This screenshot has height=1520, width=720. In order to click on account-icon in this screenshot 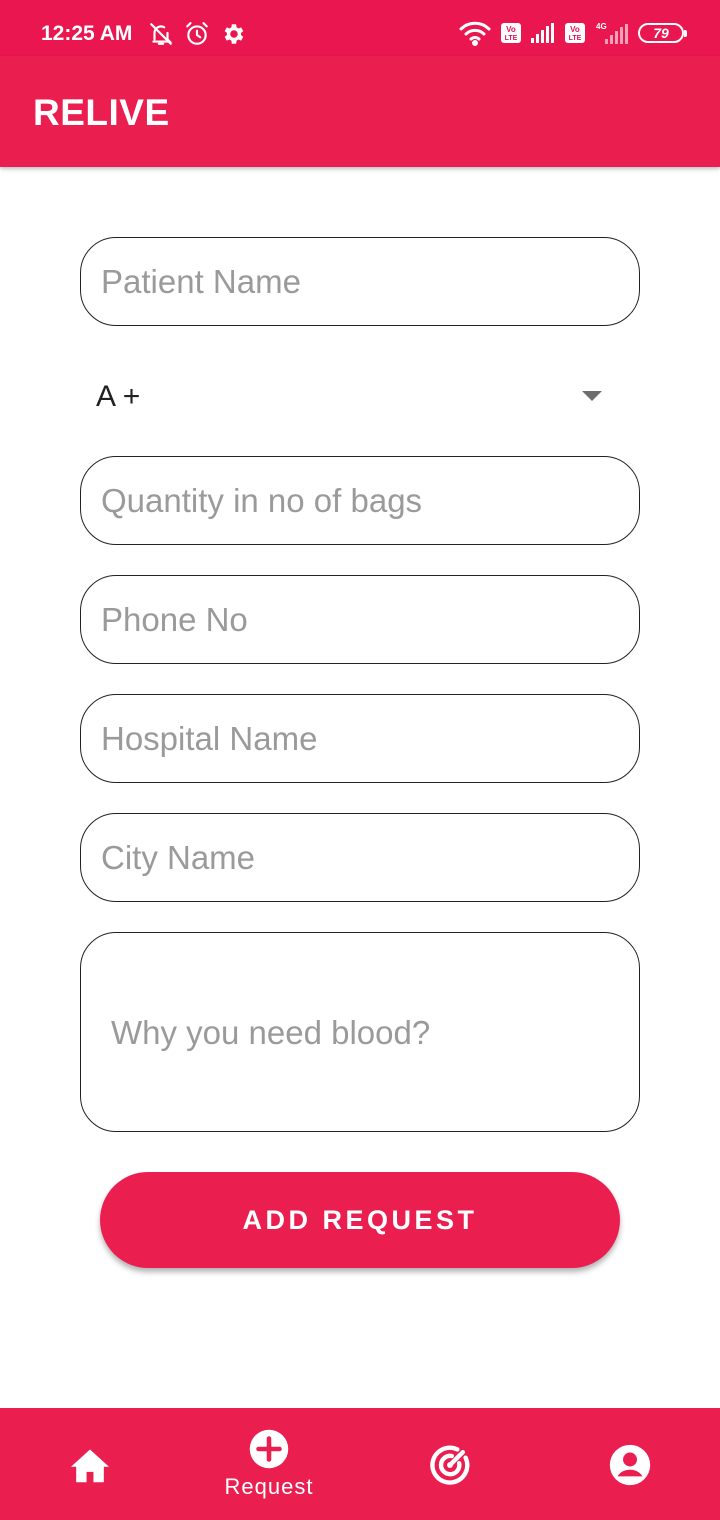, I will do `click(630, 1465)`.